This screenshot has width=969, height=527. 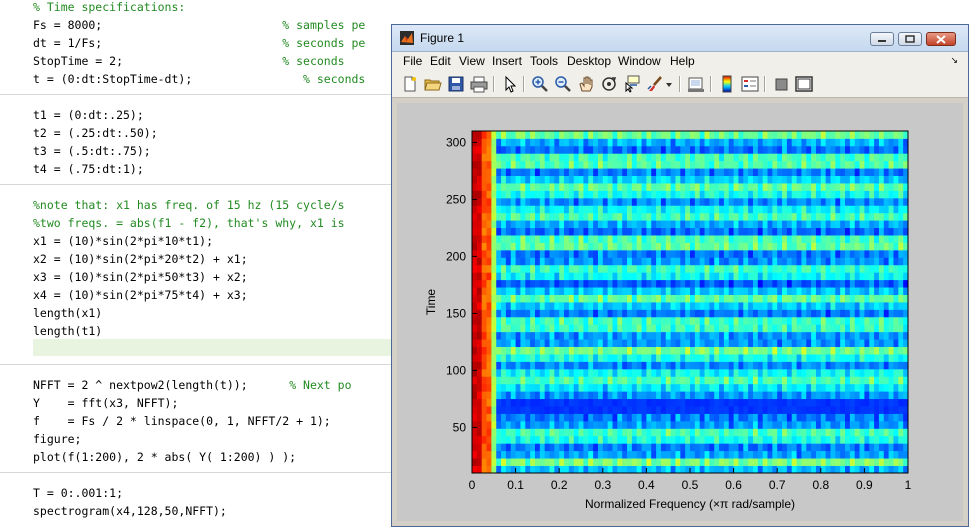 What do you see at coordinates (750, 84) in the screenshot?
I see `legend-icon` at bounding box center [750, 84].